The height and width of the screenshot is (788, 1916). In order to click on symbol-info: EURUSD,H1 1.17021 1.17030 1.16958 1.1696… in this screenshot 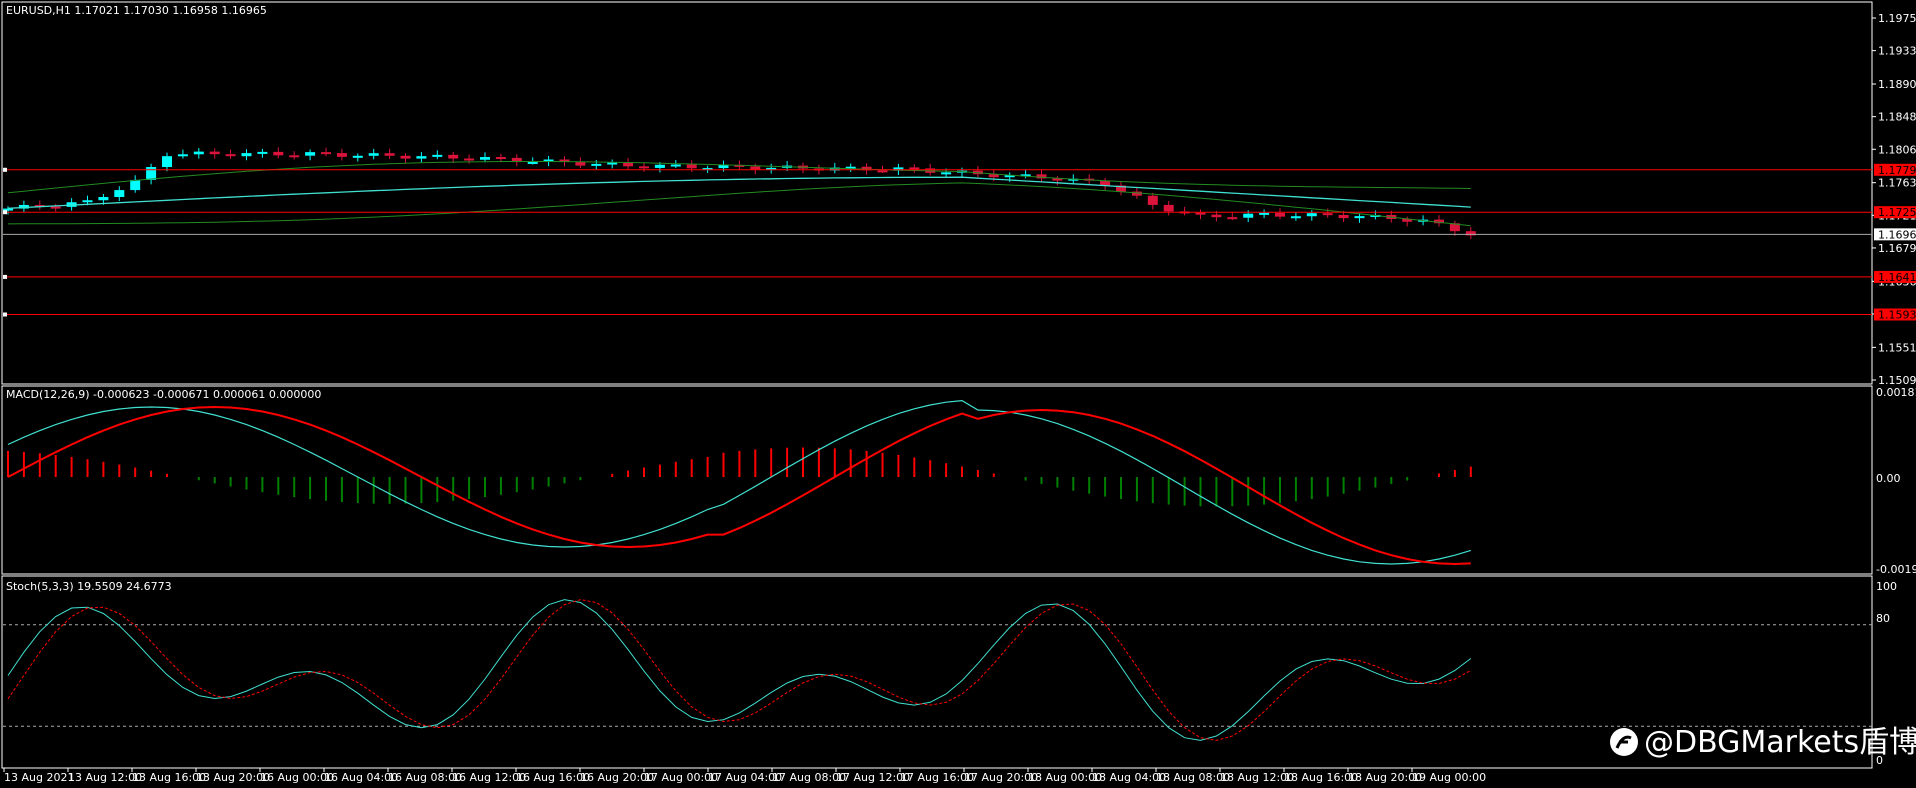, I will do `click(136, 10)`.